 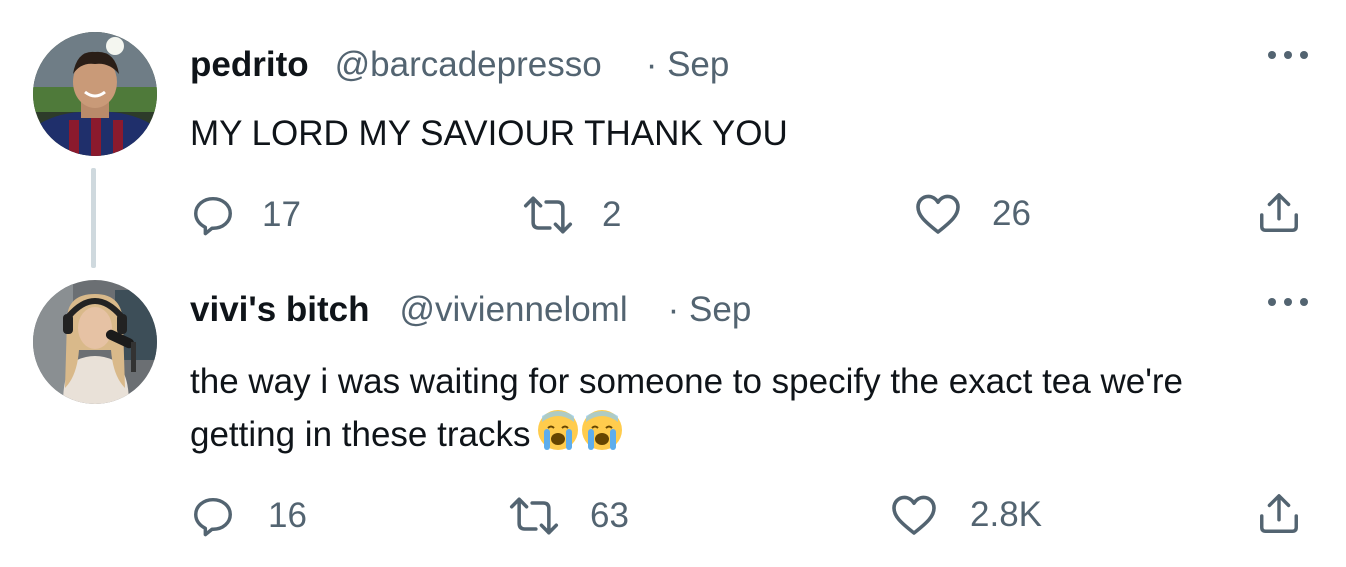 I want to click on tweet-header: vivi's bitch @vivienneloml · Sep, so click(x=470, y=310).